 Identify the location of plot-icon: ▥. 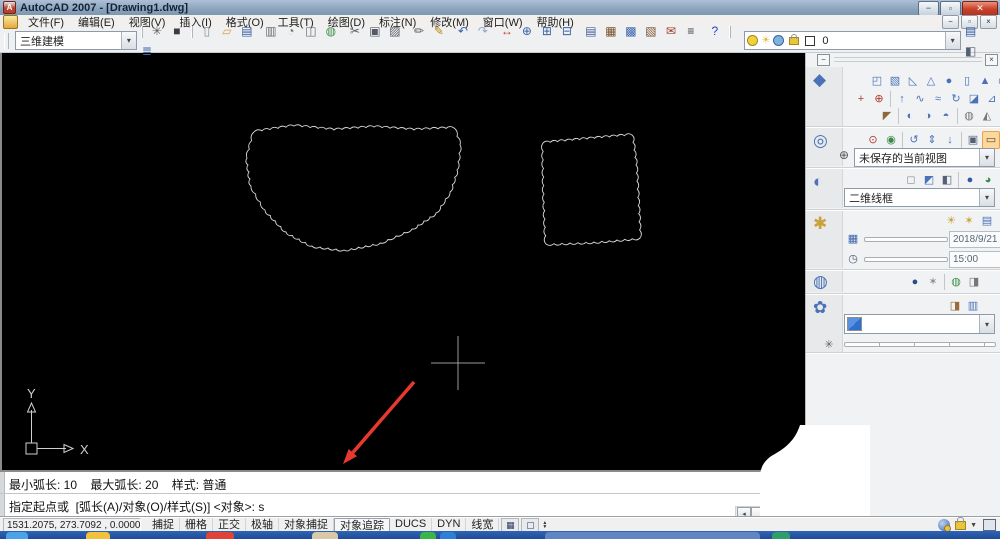
(271, 31).